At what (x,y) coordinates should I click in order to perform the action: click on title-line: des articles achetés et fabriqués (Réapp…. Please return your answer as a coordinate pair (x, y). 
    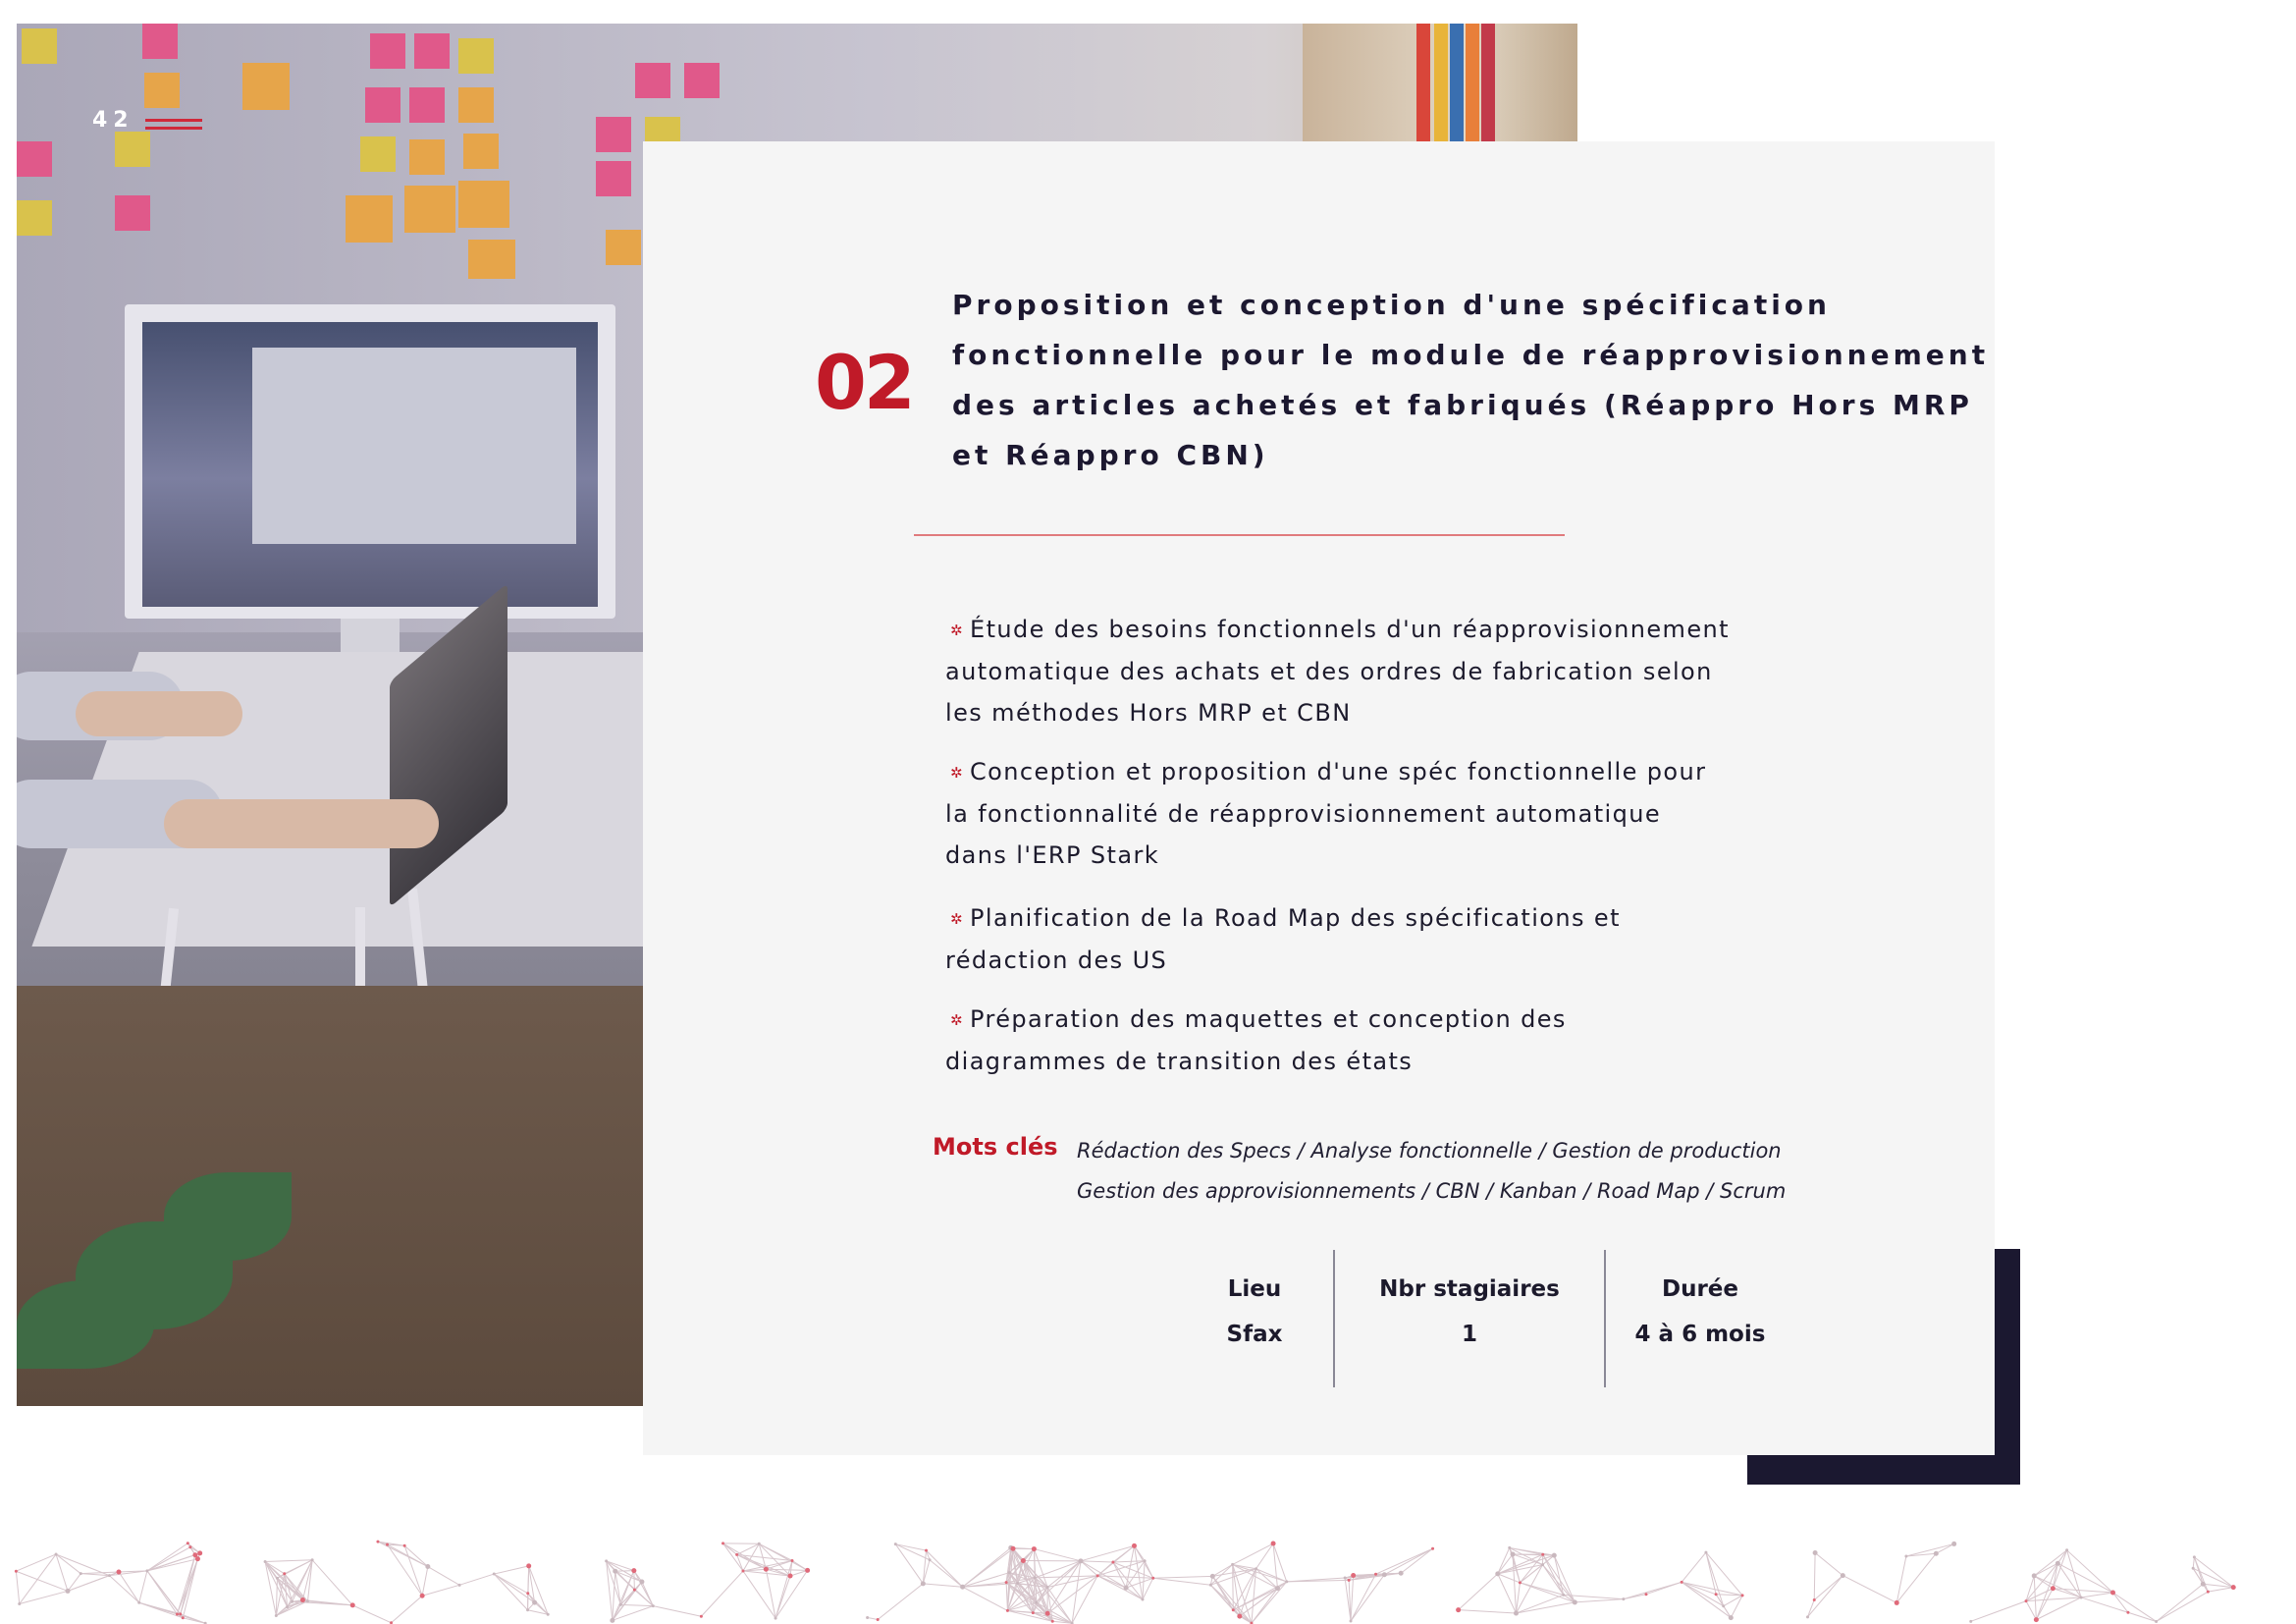
    Looking at the image, I should click on (1462, 405).